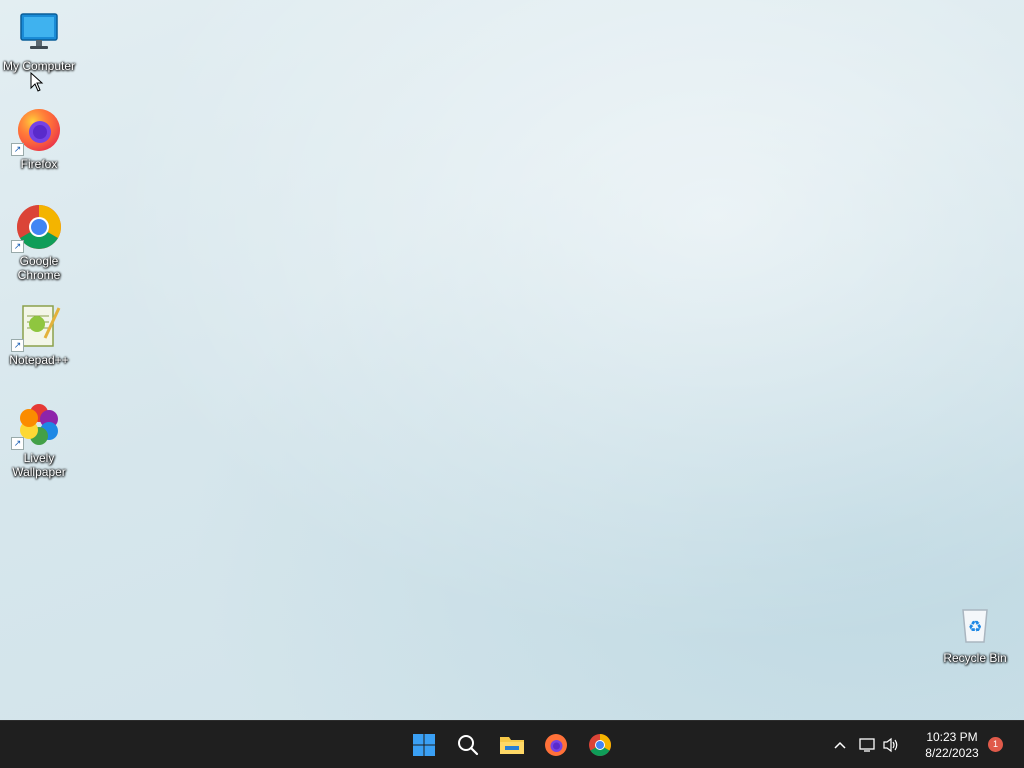 Image resolution: width=1024 pixels, height=768 pixels. What do you see at coordinates (840, 745) in the screenshot?
I see `chevron-up-icon` at bounding box center [840, 745].